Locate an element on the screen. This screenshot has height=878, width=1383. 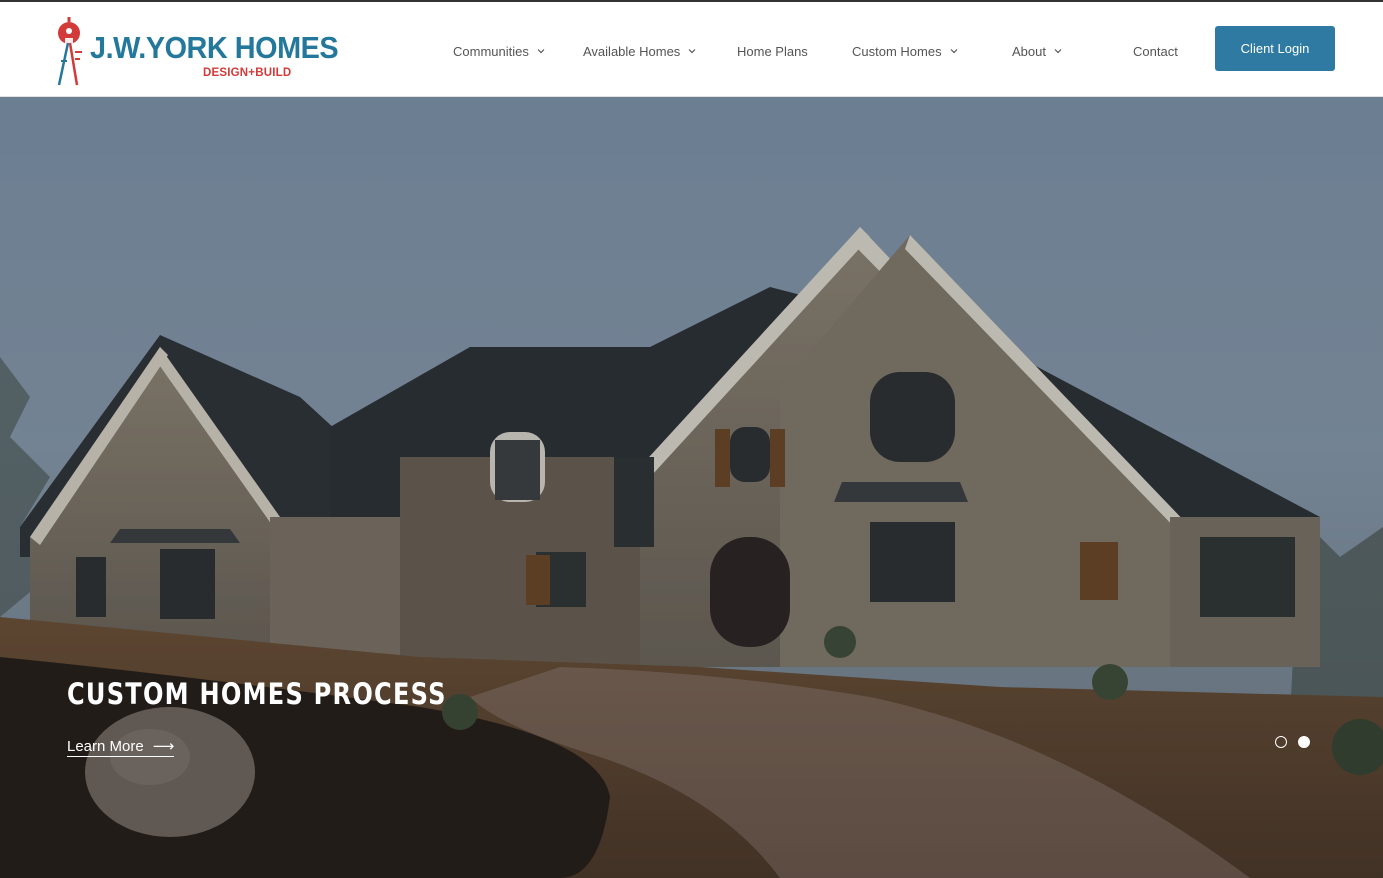
client-login-button: Client Login is located at coordinates (1275, 48).